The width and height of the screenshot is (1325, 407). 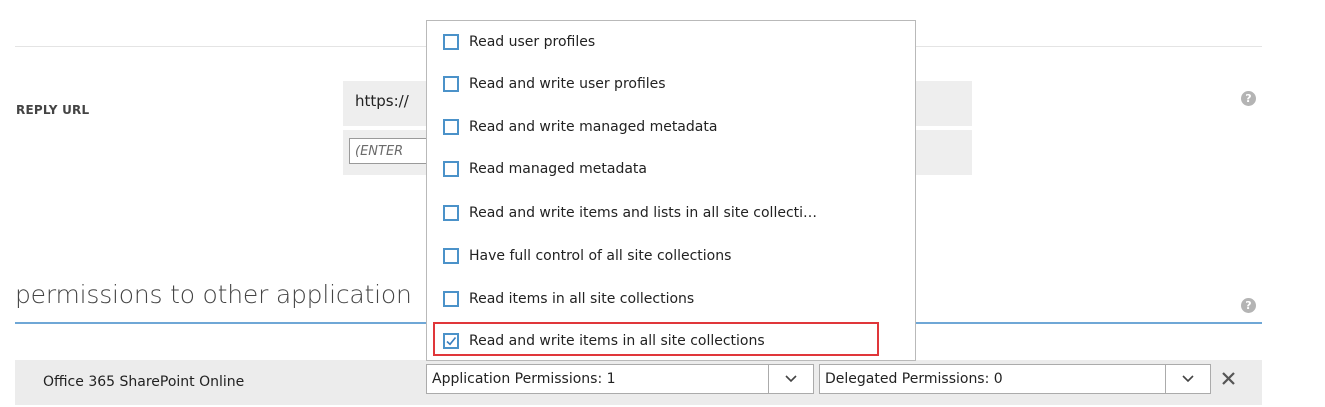 What do you see at coordinates (914, 379) in the screenshot?
I see `delegated-permissions-value: Delegated Permissions: 0` at bounding box center [914, 379].